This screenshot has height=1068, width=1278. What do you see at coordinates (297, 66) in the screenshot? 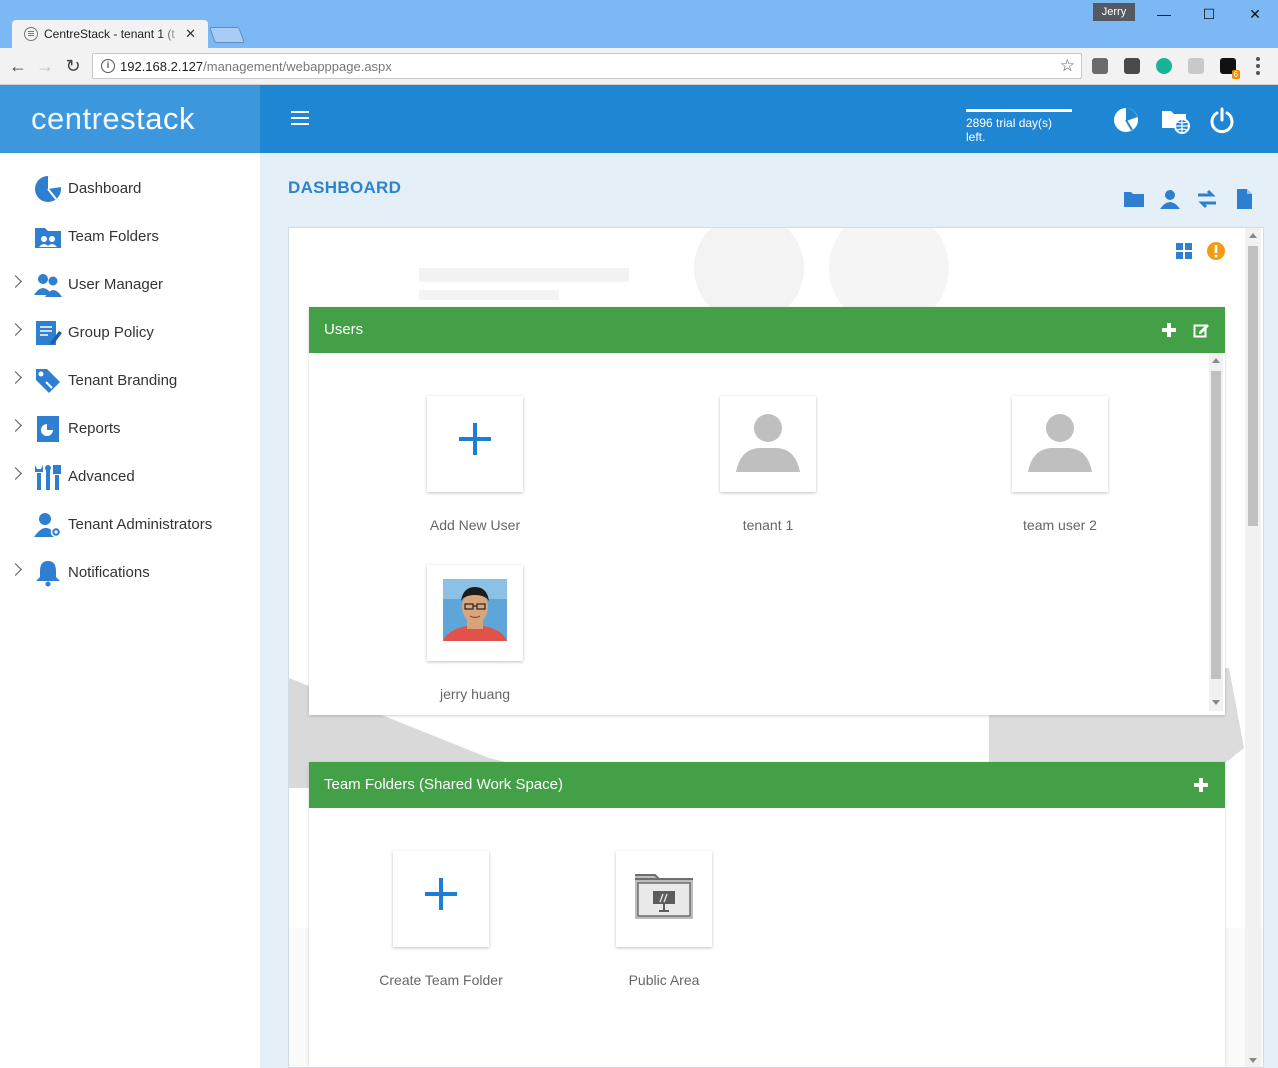
I see `url-path: /management/webapppage.aspx` at bounding box center [297, 66].